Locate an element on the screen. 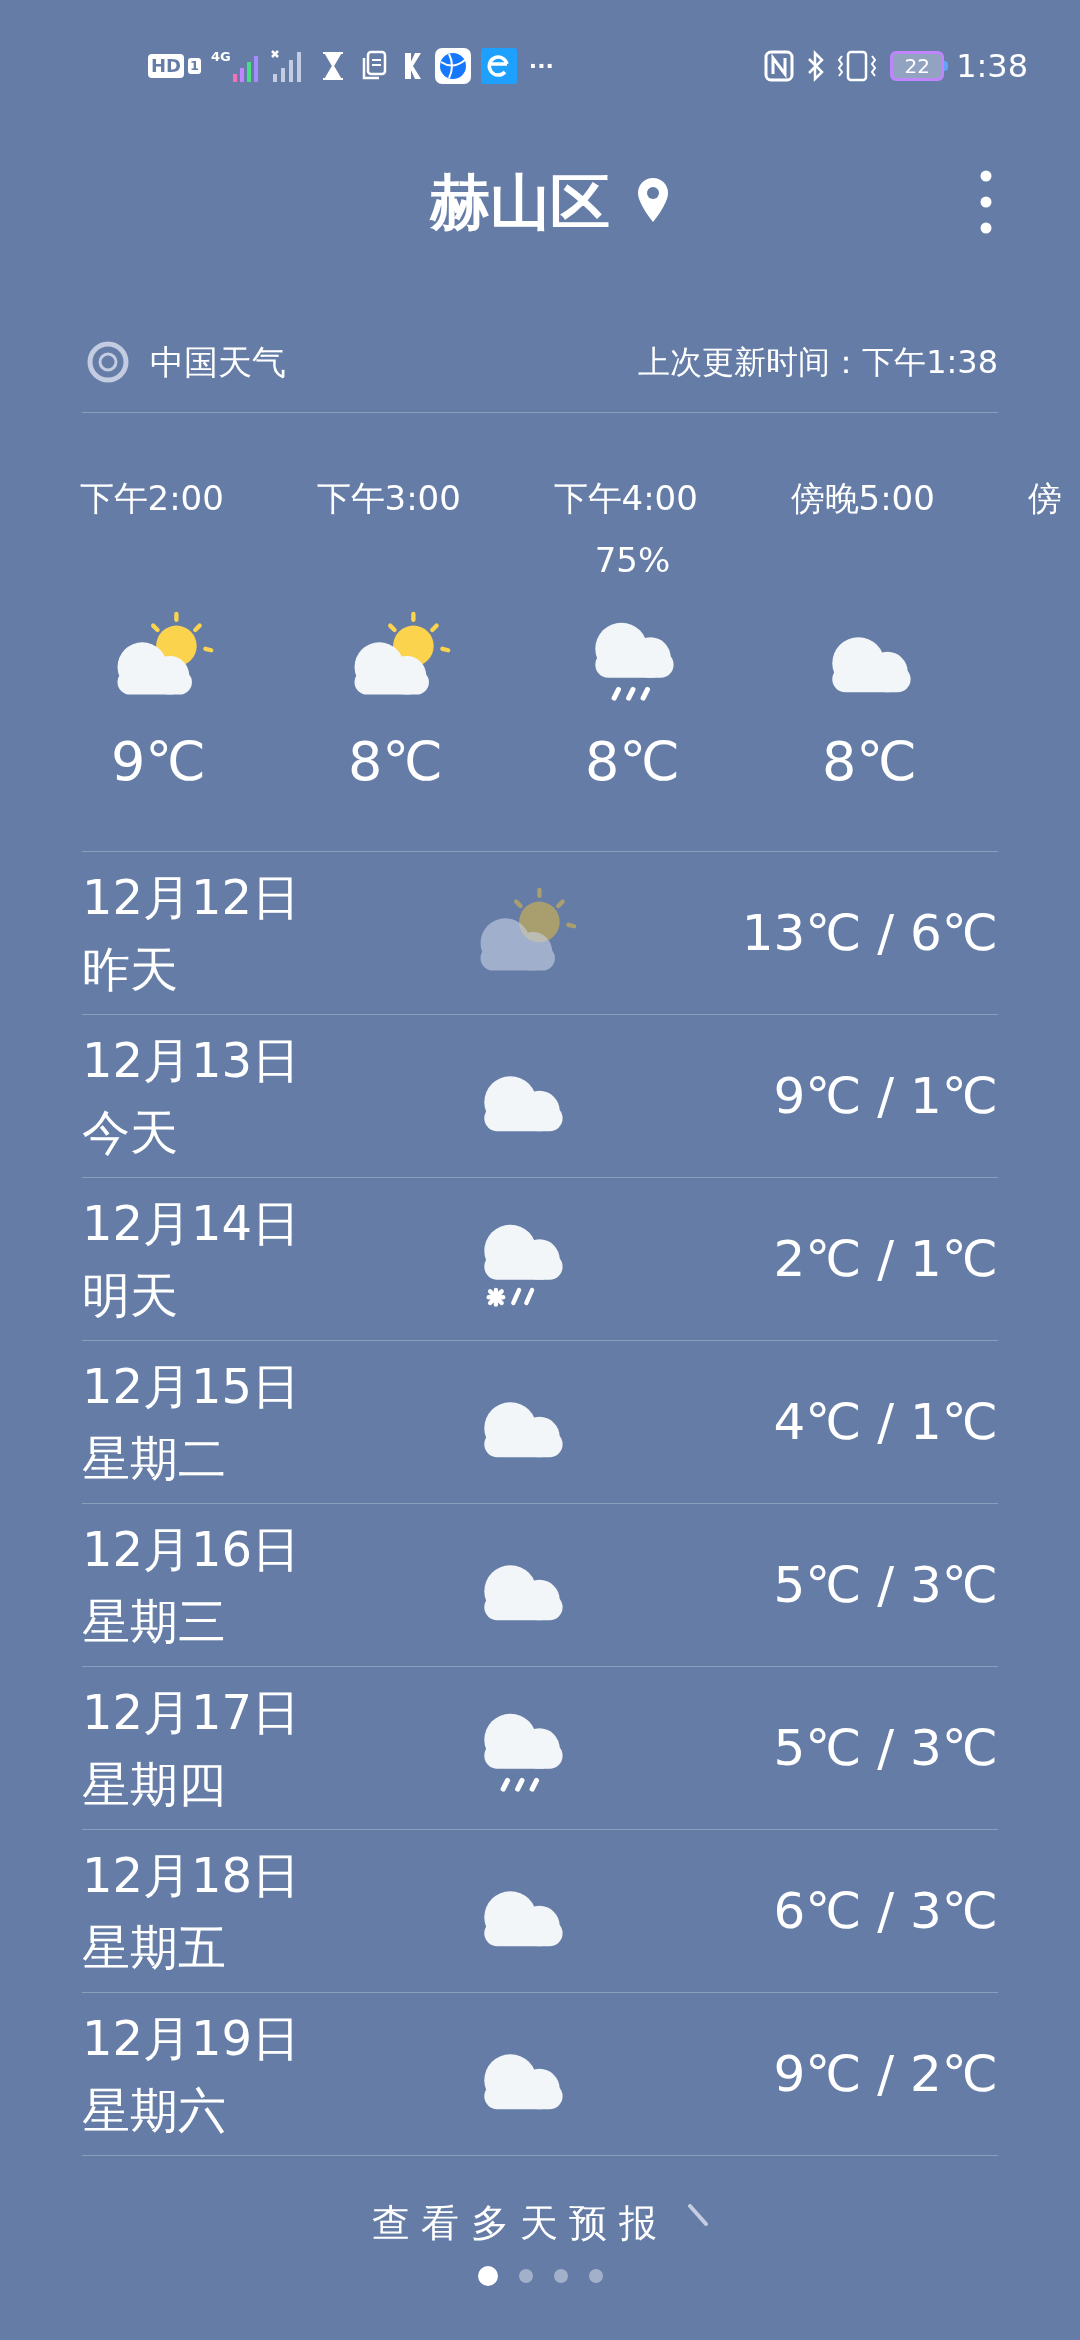 Image resolution: width=1080 pixels, height=2340 pixels. day-name: 昨天 is located at coordinates (130, 969).